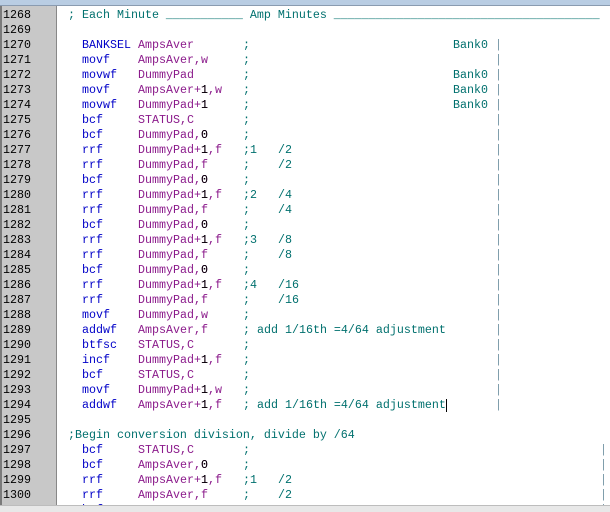 This screenshot has height=512, width=610. I want to click on mnemonic: incf, so click(96, 360).